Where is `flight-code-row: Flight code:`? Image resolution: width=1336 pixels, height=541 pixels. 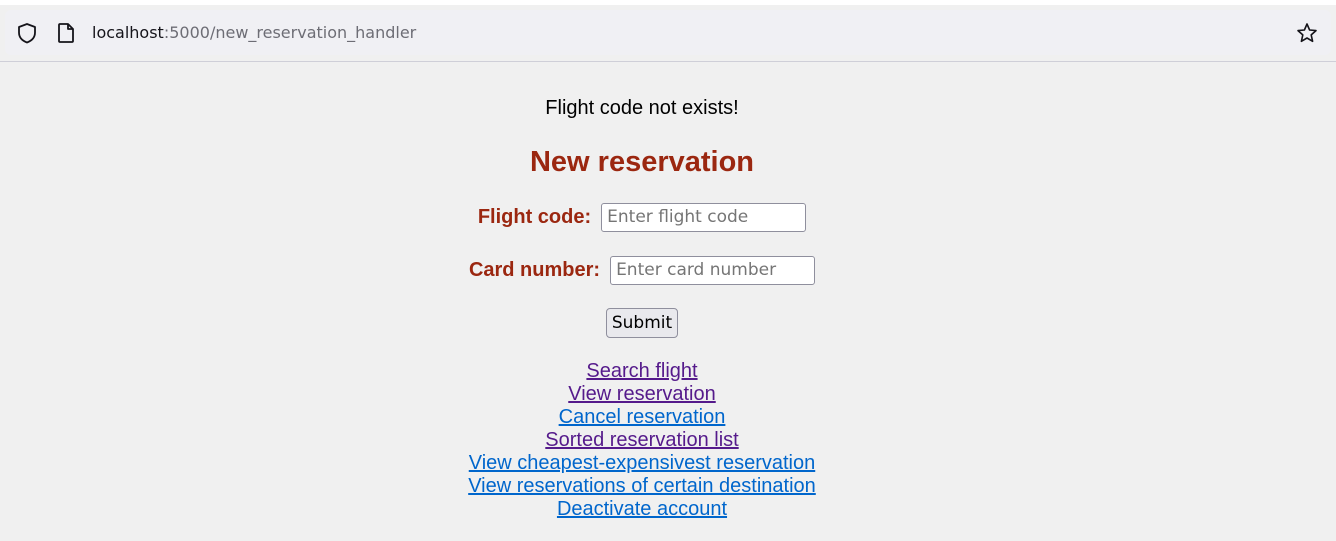
flight-code-row: Flight code: is located at coordinates (642, 217).